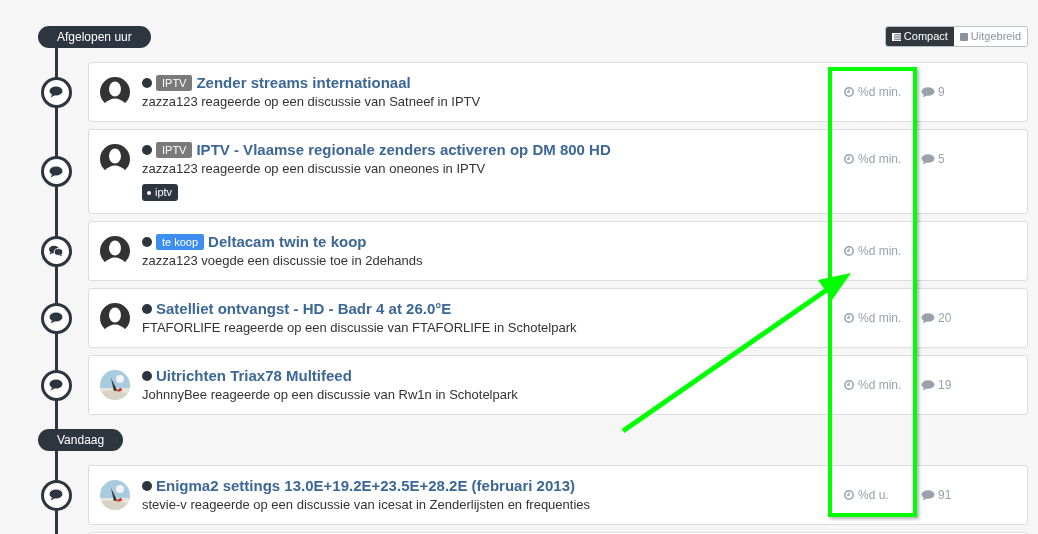 Image resolution: width=1038 pixels, height=534 pixels. Describe the element at coordinates (304, 309) in the screenshot. I see `discussion-title: Satelliet ontvangst - HD - Badr 4 at 26.0°E` at that location.